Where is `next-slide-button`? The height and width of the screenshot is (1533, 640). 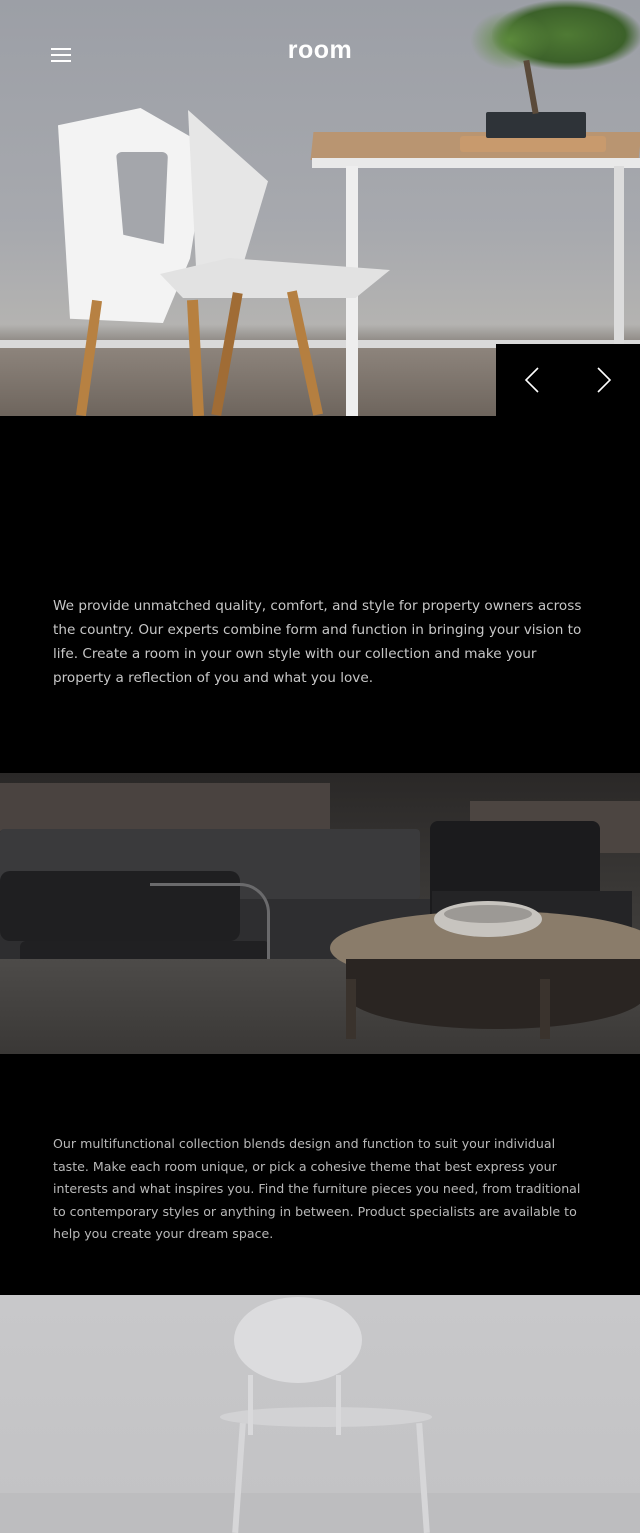
next-slide-button is located at coordinates (604, 380).